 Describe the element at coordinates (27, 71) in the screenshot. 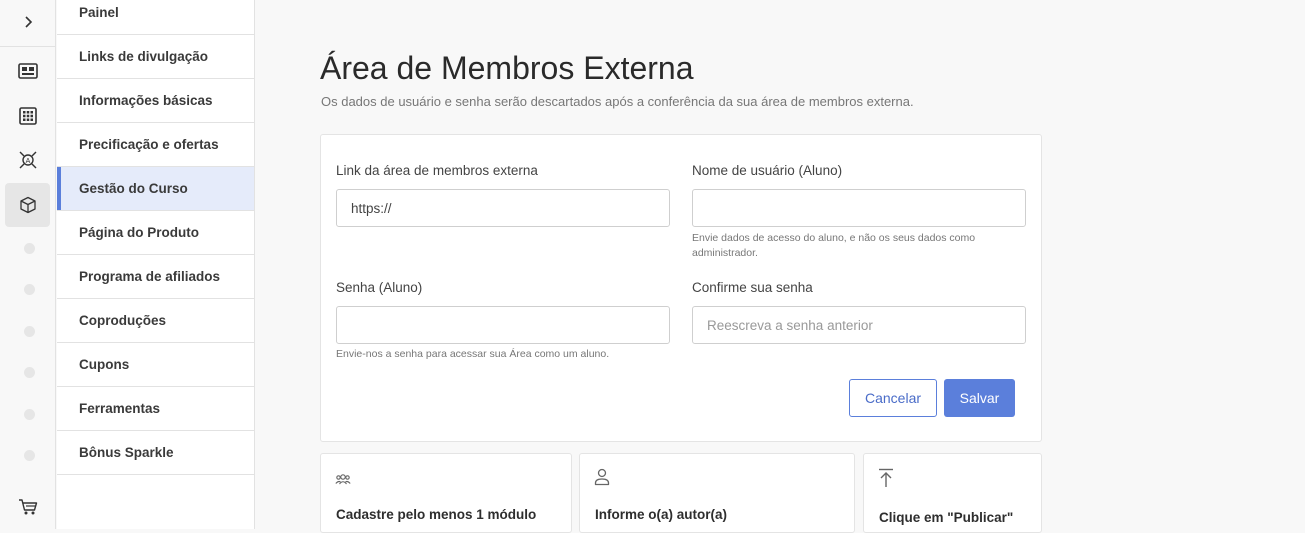

I see `dashboard-icon` at that location.